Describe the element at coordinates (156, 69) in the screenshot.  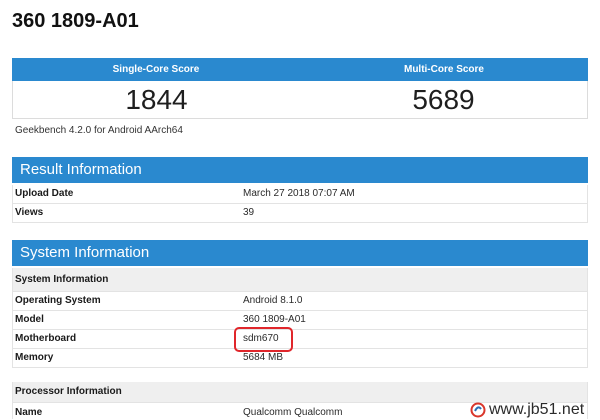
I see `single-core-score-label: Single-Core Score` at that location.